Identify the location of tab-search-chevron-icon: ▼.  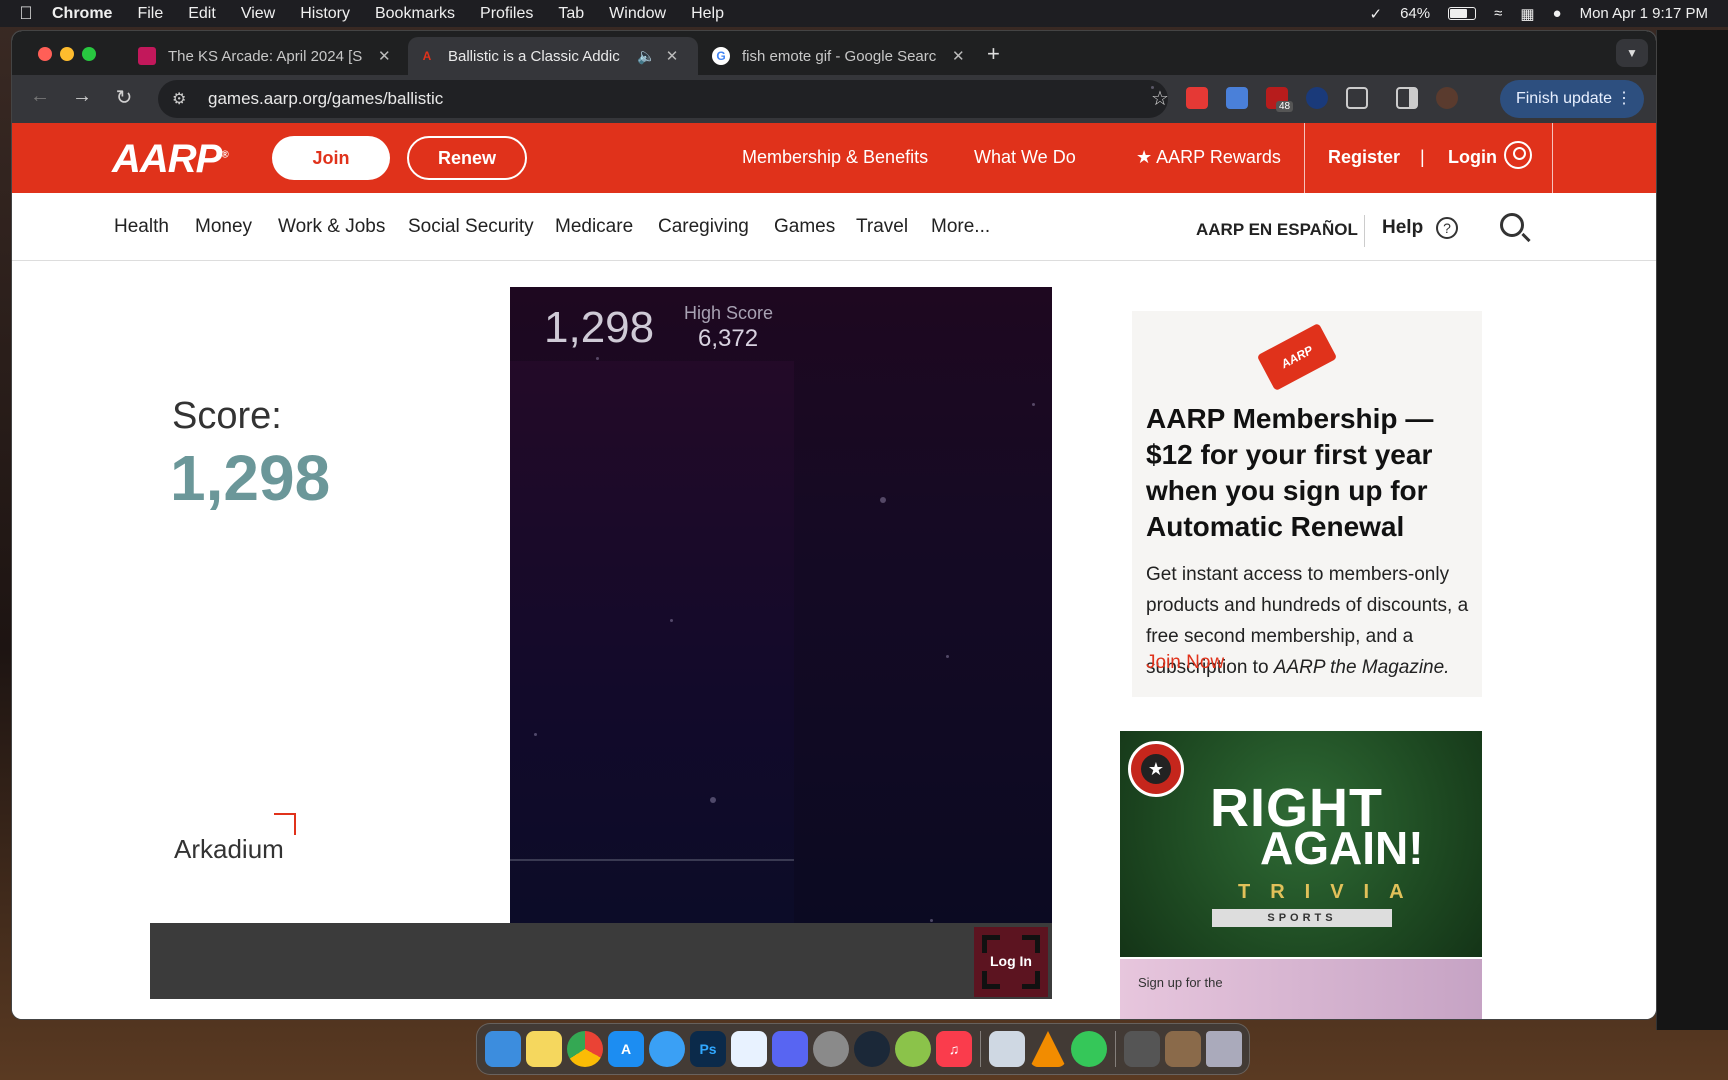
(1632, 53).